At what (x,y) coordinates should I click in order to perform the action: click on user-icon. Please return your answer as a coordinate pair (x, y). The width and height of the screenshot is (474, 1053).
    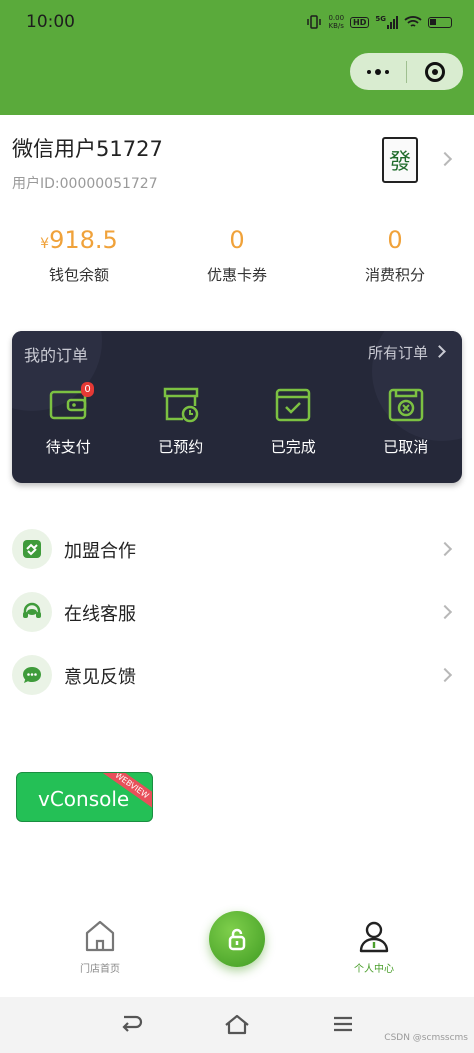
    Looking at the image, I should click on (374, 937).